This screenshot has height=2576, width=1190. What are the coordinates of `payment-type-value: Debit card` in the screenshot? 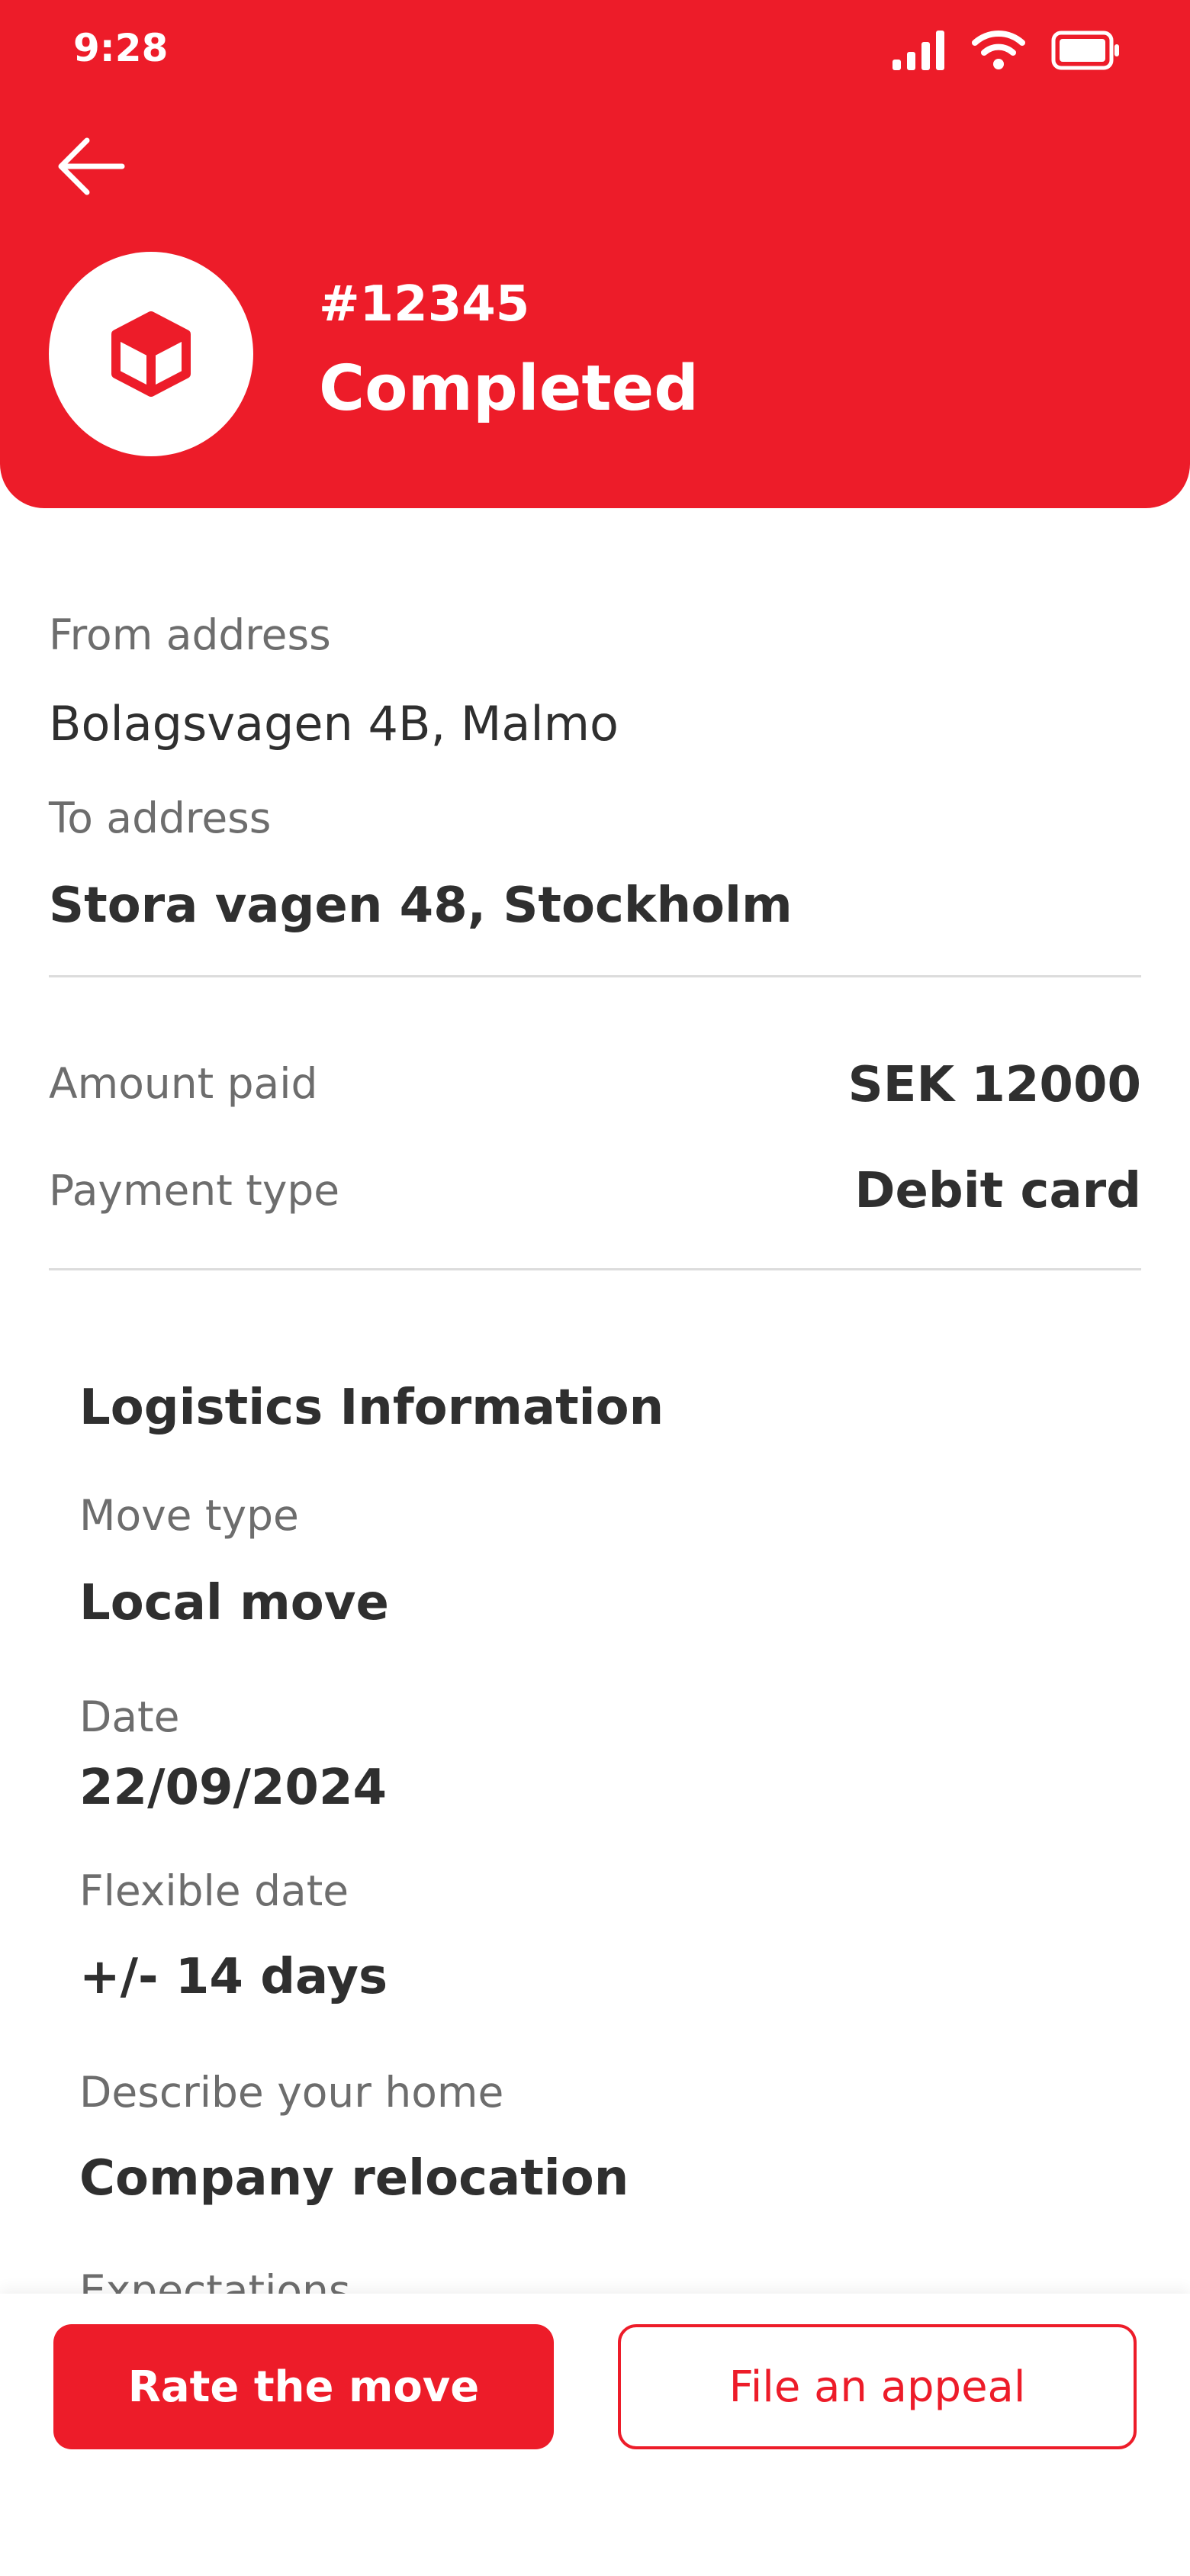 It's located at (997, 1191).